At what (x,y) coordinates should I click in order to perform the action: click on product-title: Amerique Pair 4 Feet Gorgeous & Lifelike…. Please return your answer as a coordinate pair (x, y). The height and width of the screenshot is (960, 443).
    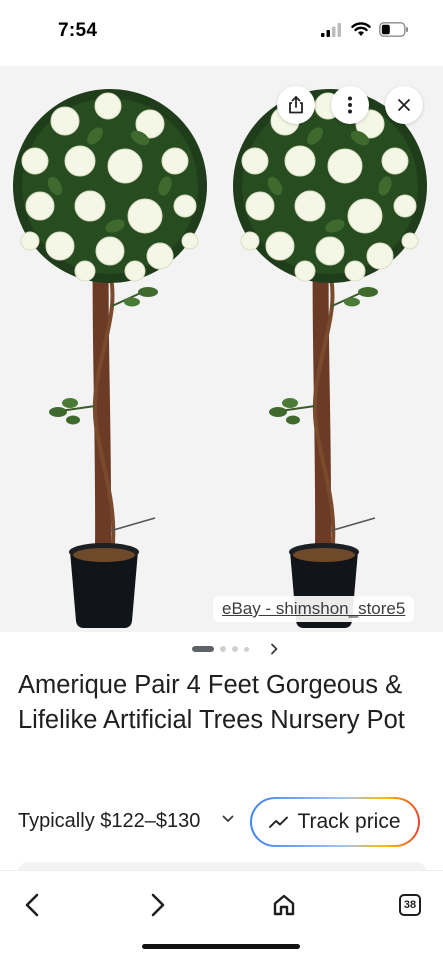
    Looking at the image, I should click on (211, 702).